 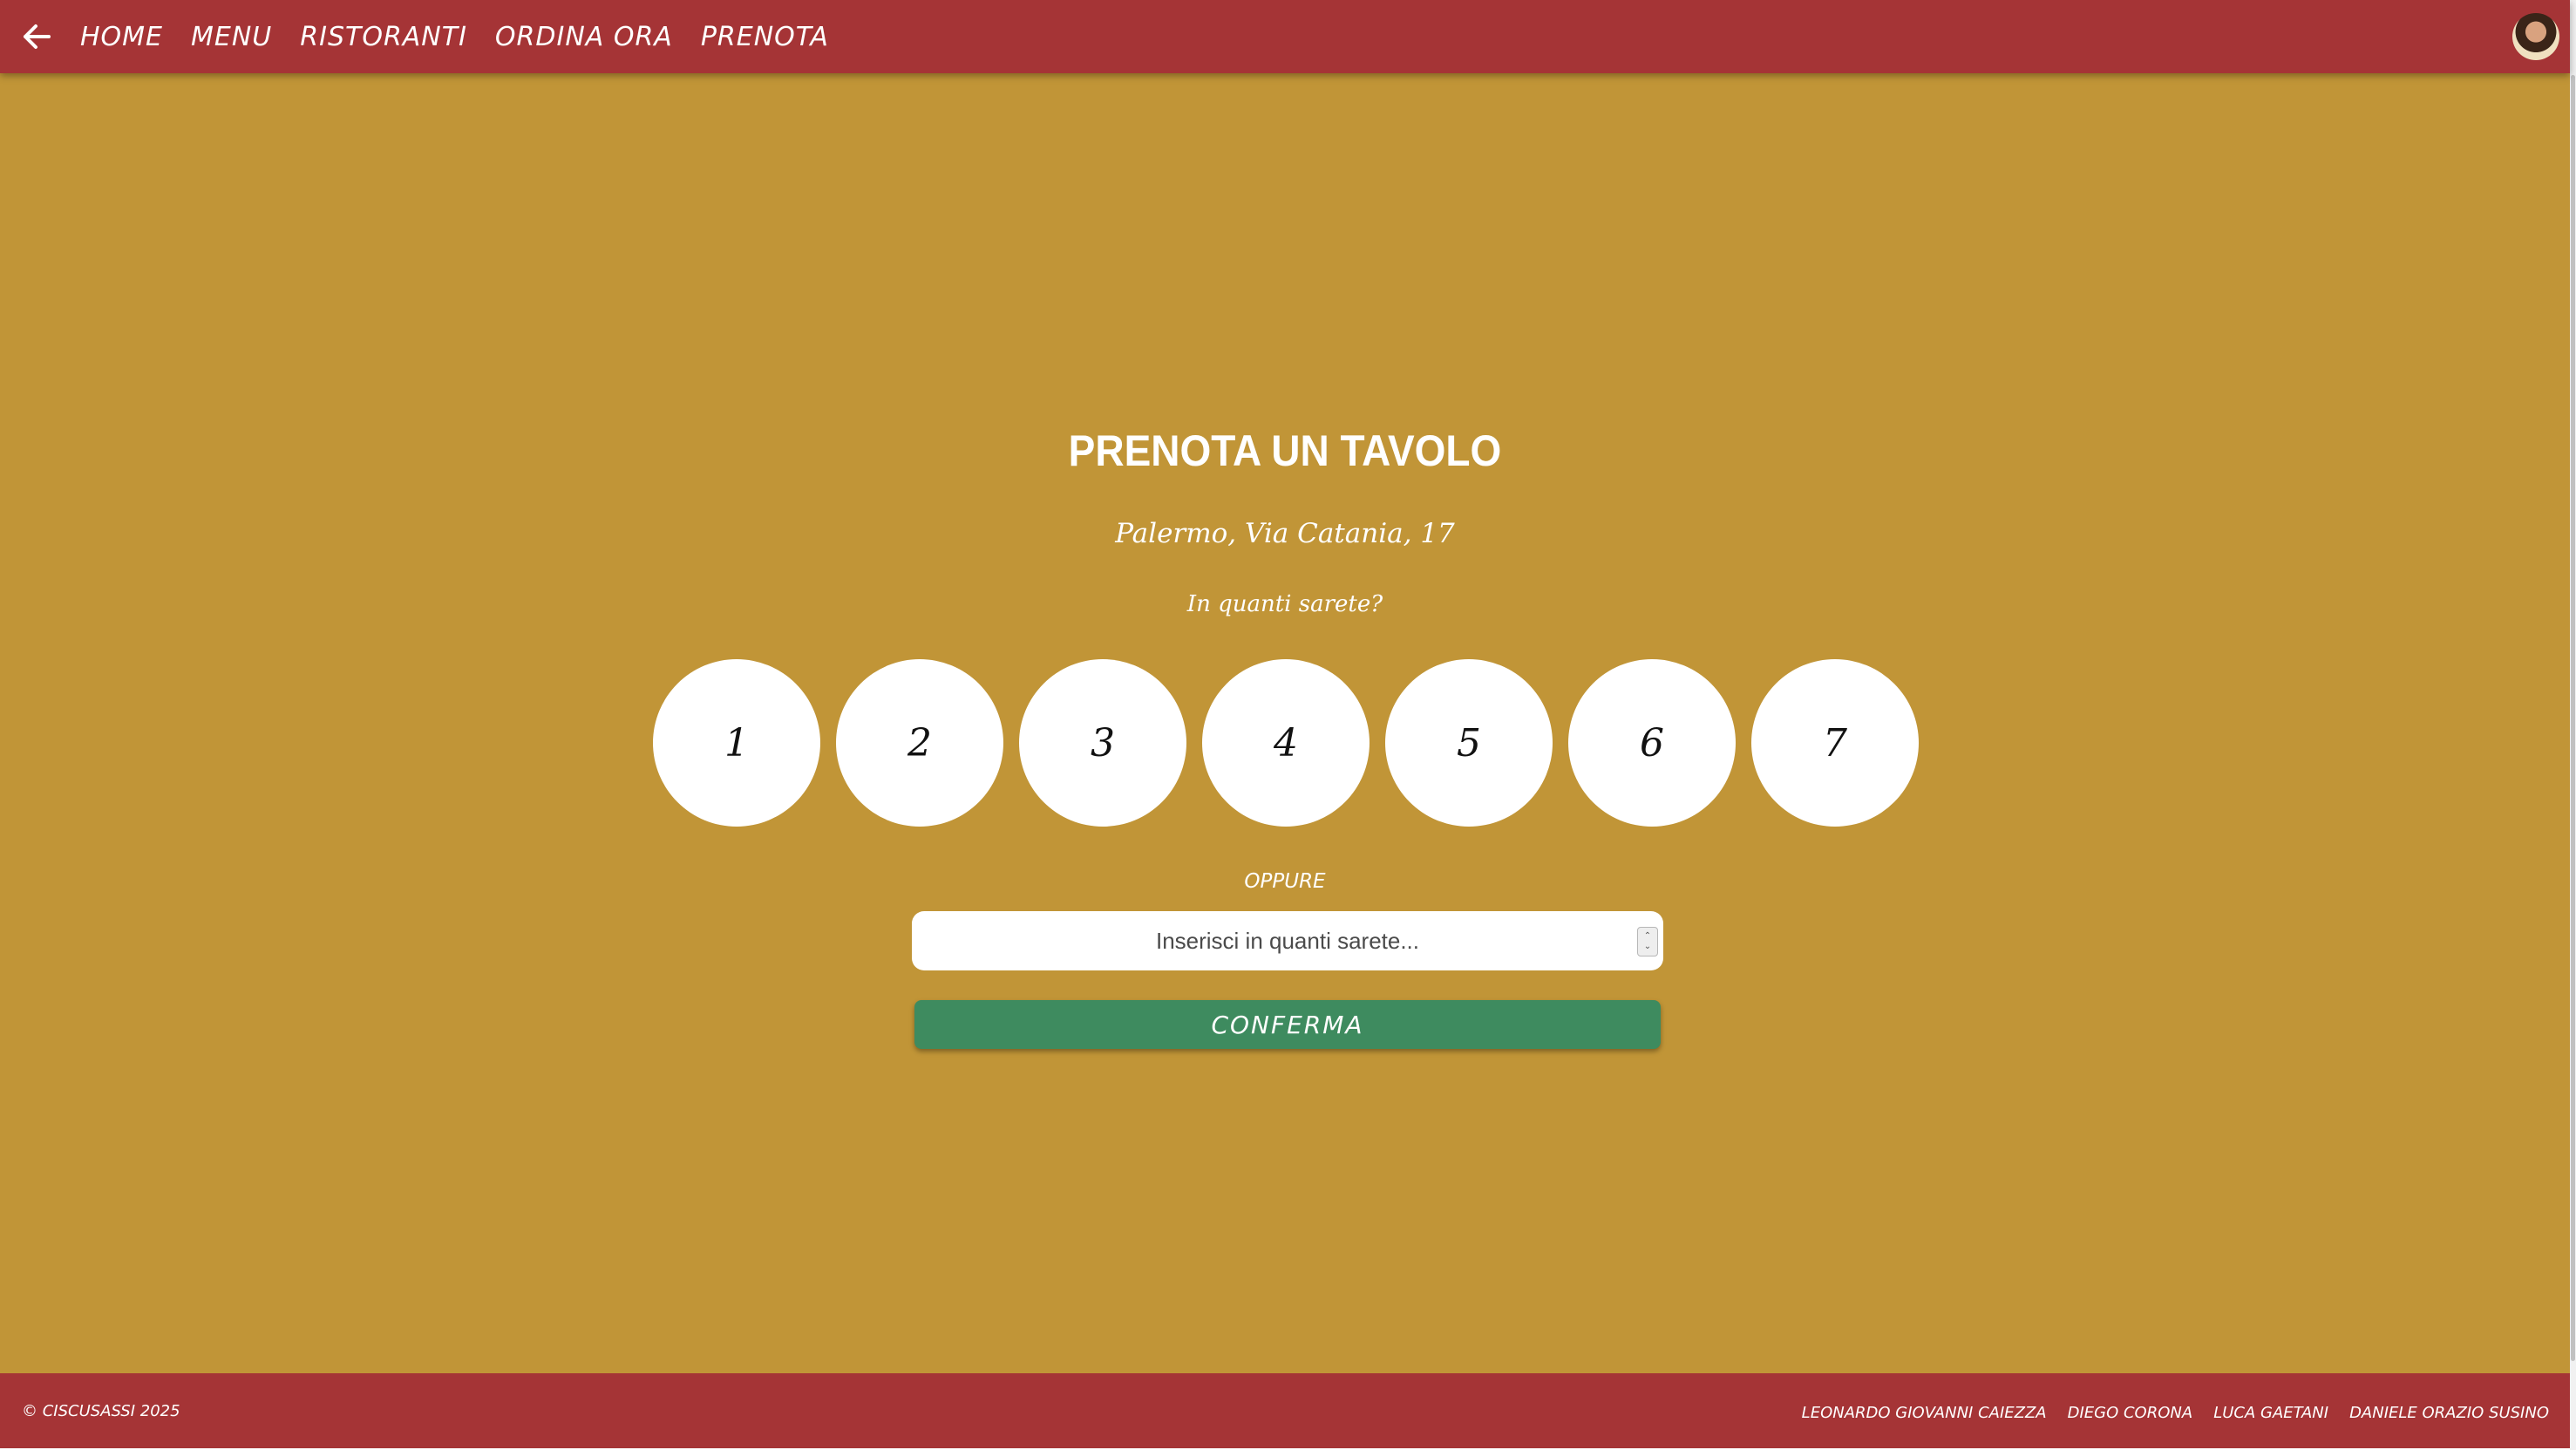 I want to click on guest-option-3: 3, so click(x=1102, y=743).